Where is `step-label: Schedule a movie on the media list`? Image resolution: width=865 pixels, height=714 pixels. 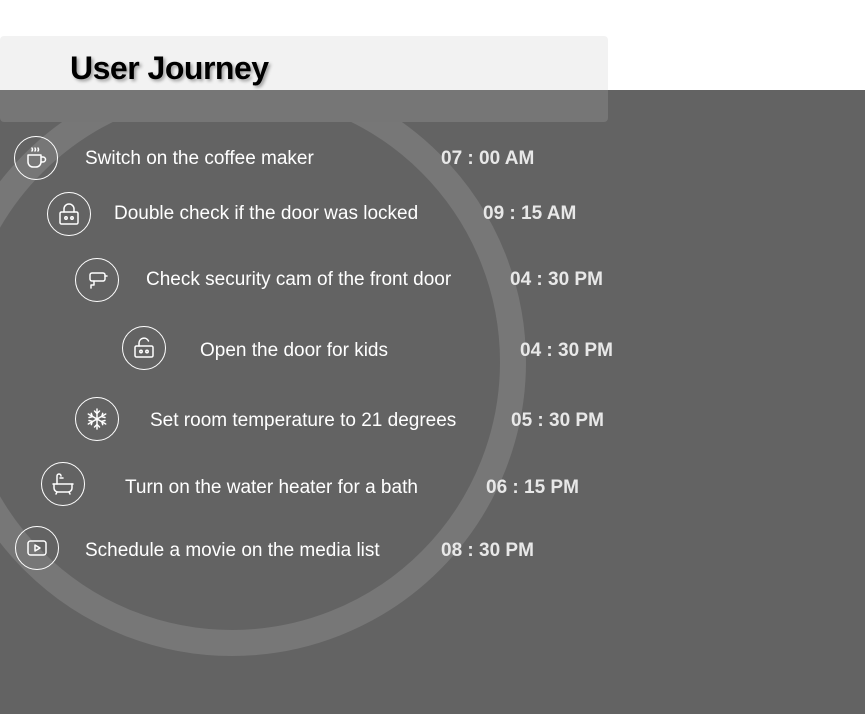 step-label: Schedule a movie on the media list is located at coordinates (232, 550).